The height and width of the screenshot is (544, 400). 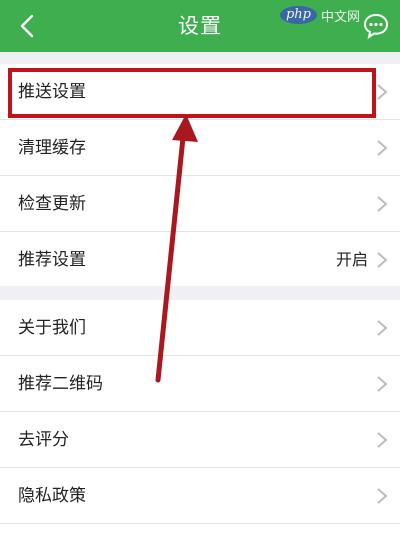 I want to click on feedback-button, so click(x=376, y=26).